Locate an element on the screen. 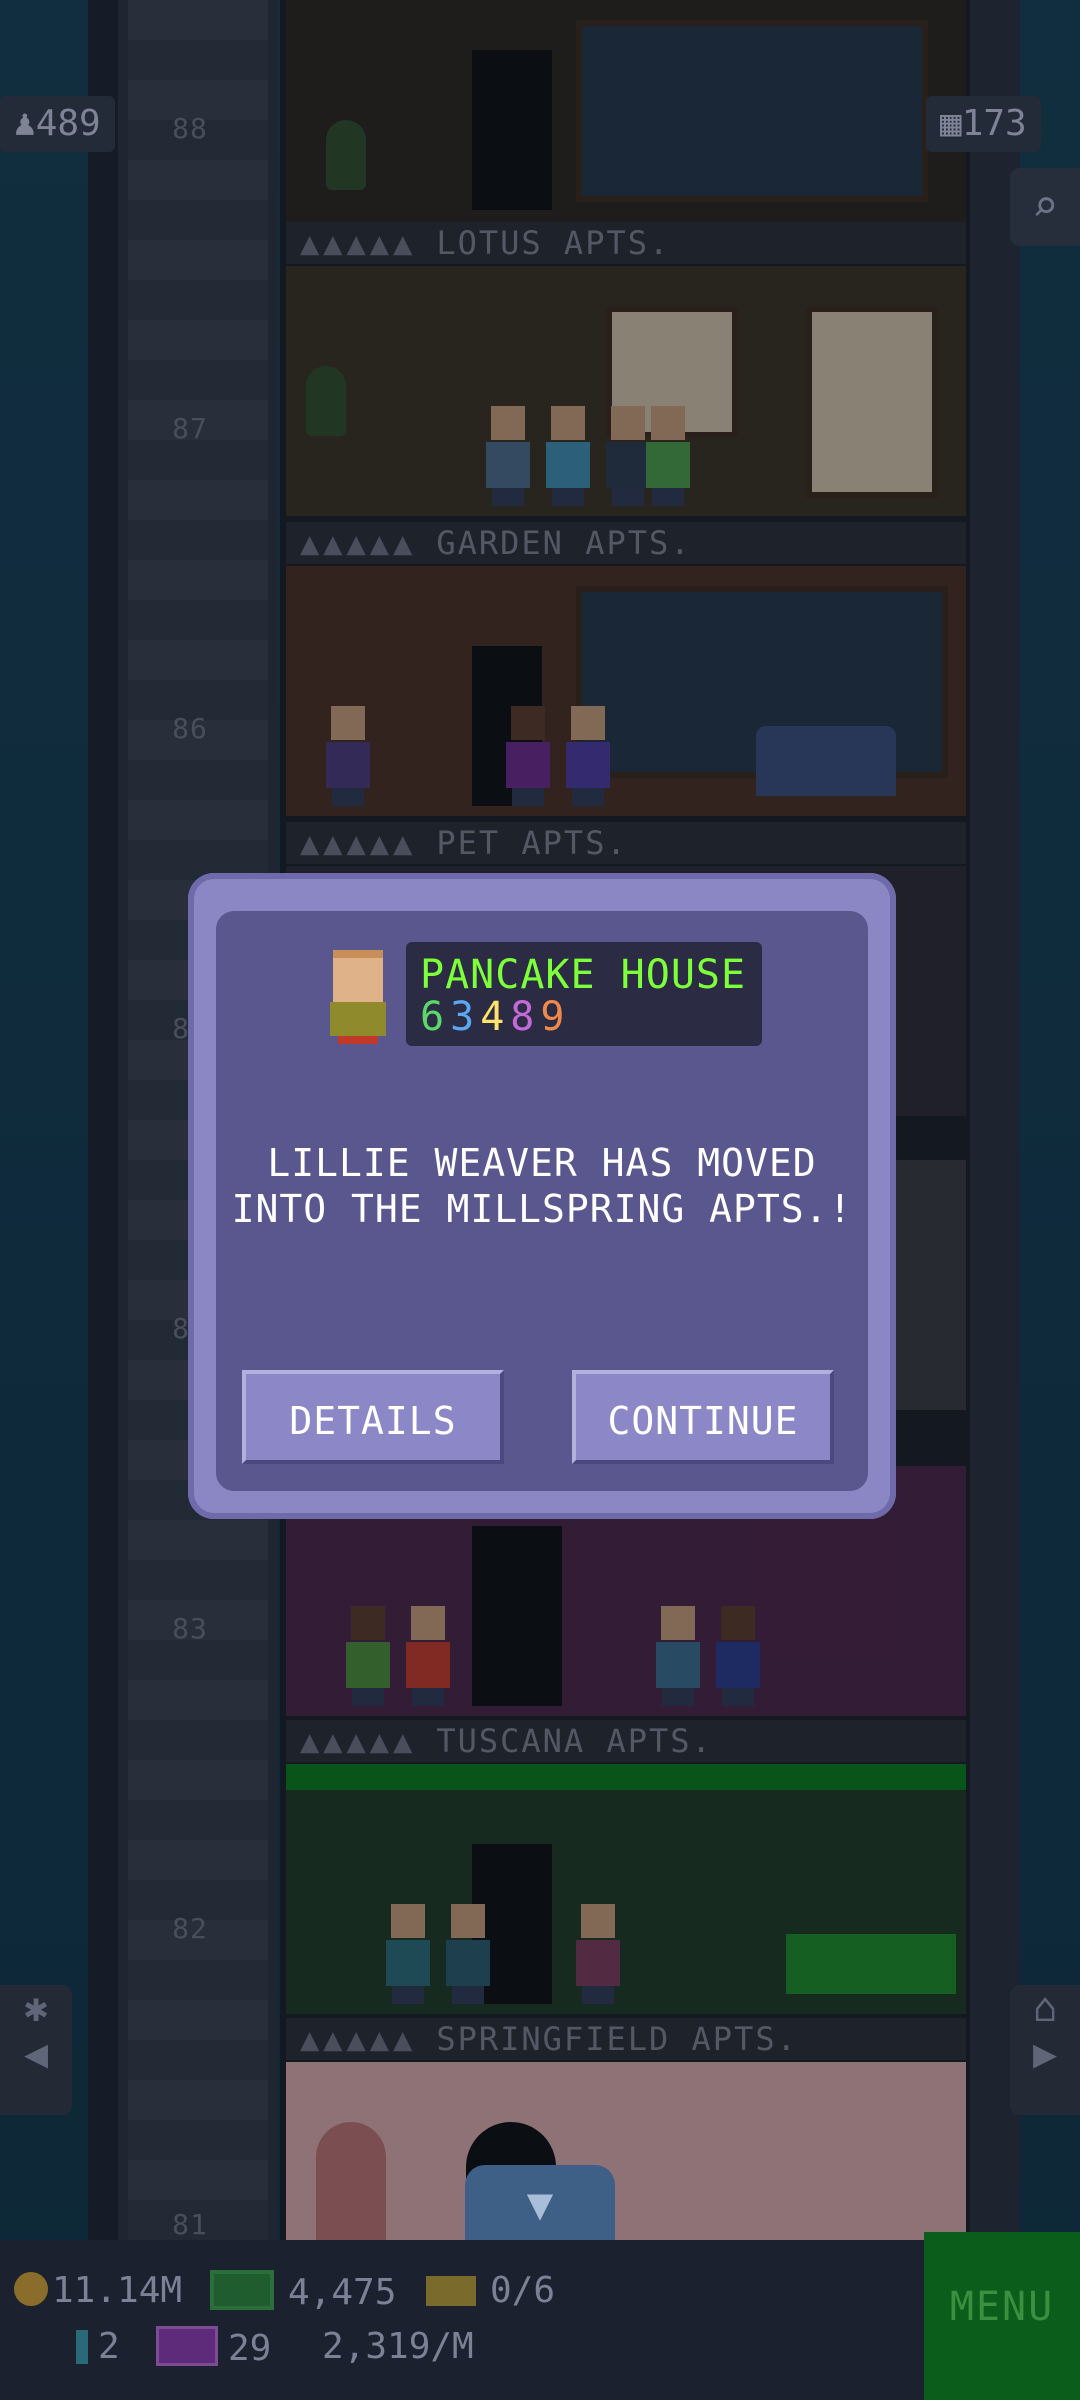  bux-icon is located at coordinates (242, 2290).